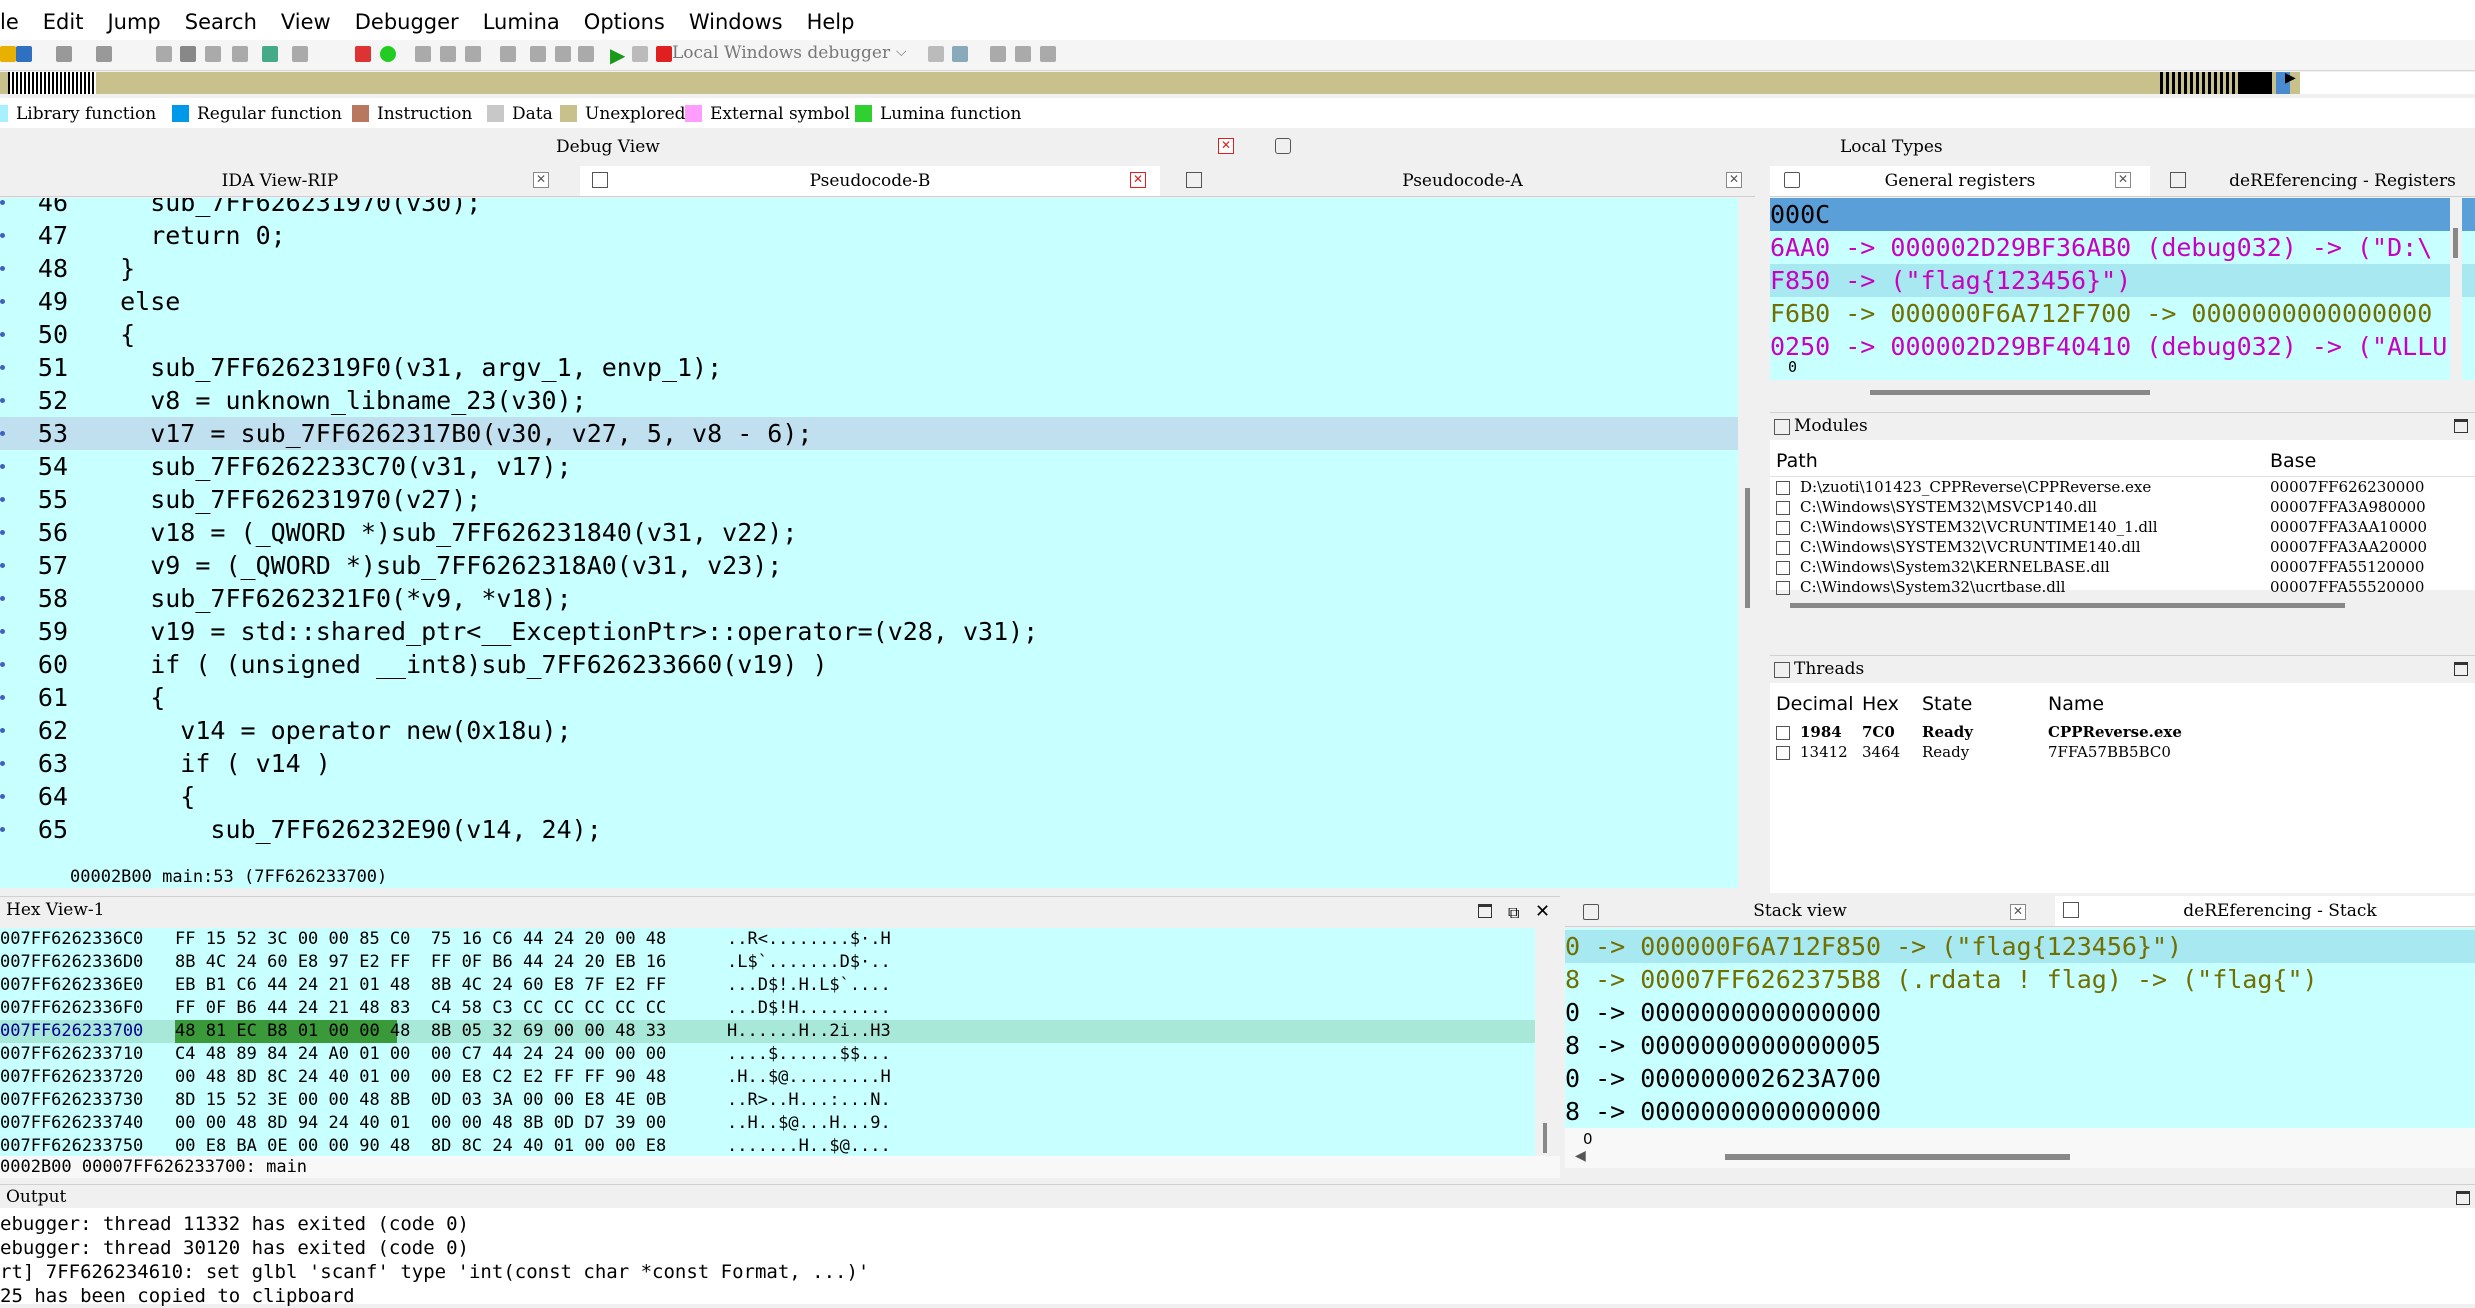 Image resolution: width=2475 pixels, height=1308 pixels. I want to click on menu-lumina: Lumina, so click(521, 17).